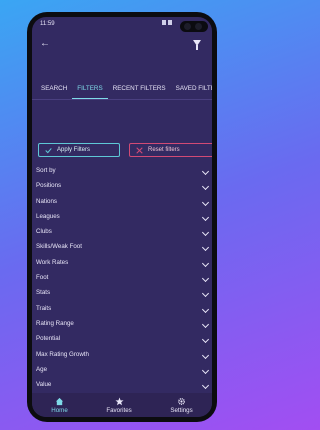 The image size is (320, 430). What do you see at coordinates (181, 410) in the screenshot?
I see `nav-settings-label: Settings` at bounding box center [181, 410].